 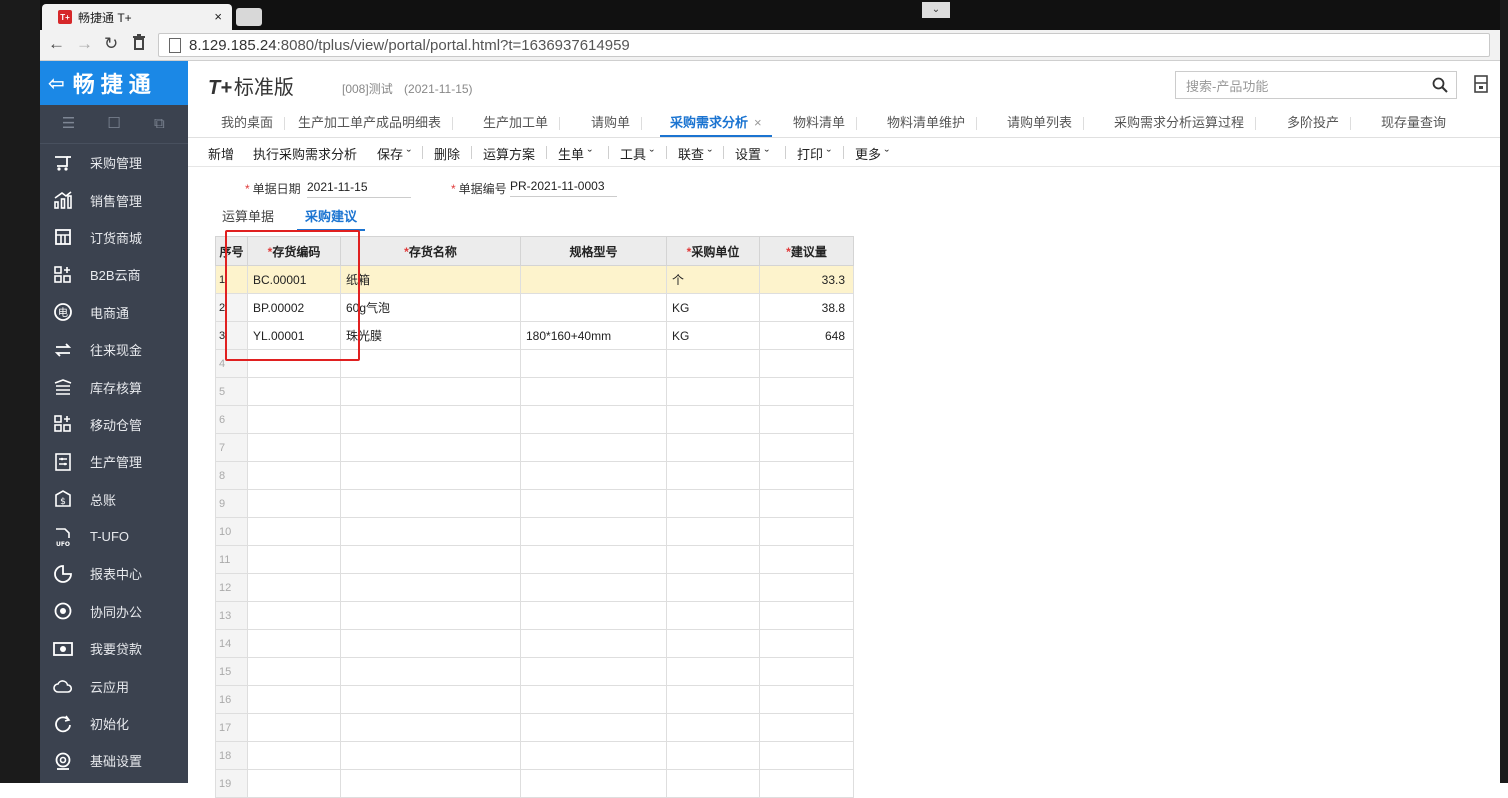 What do you see at coordinates (593, 279) in the screenshot?
I see `cell-spec` at bounding box center [593, 279].